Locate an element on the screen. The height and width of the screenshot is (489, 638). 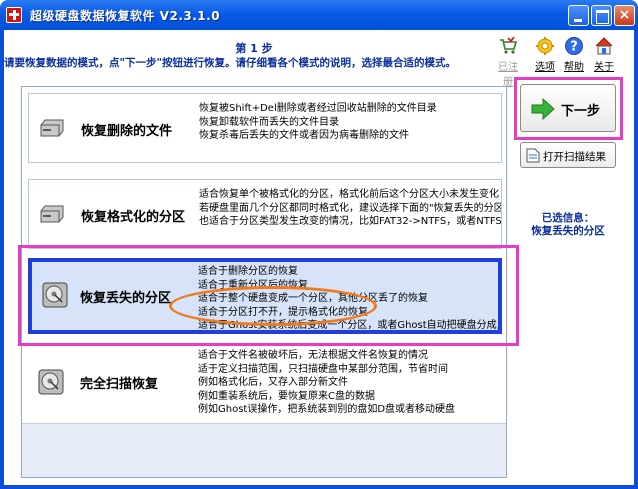
close-button: × is located at coordinates (624, 15).